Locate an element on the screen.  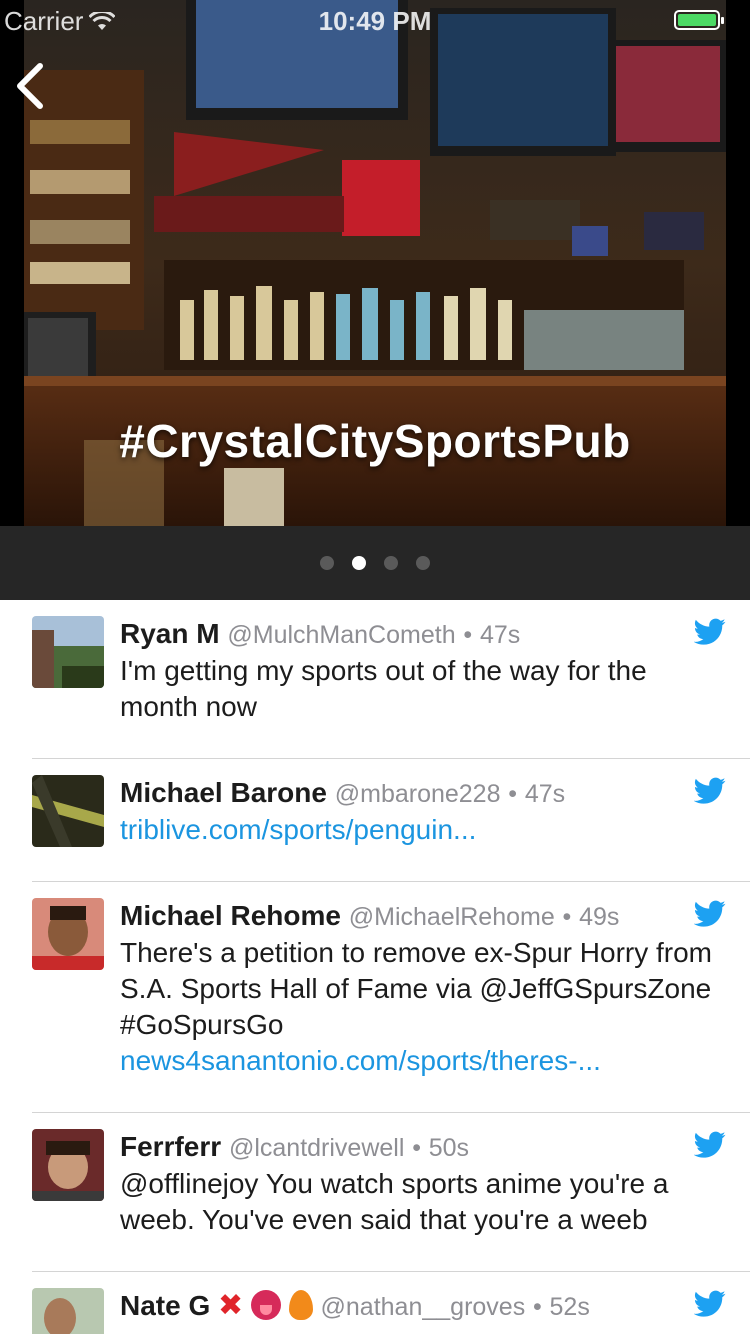
tweet-handle: @nathan__groves is located at coordinates (423, 1307).